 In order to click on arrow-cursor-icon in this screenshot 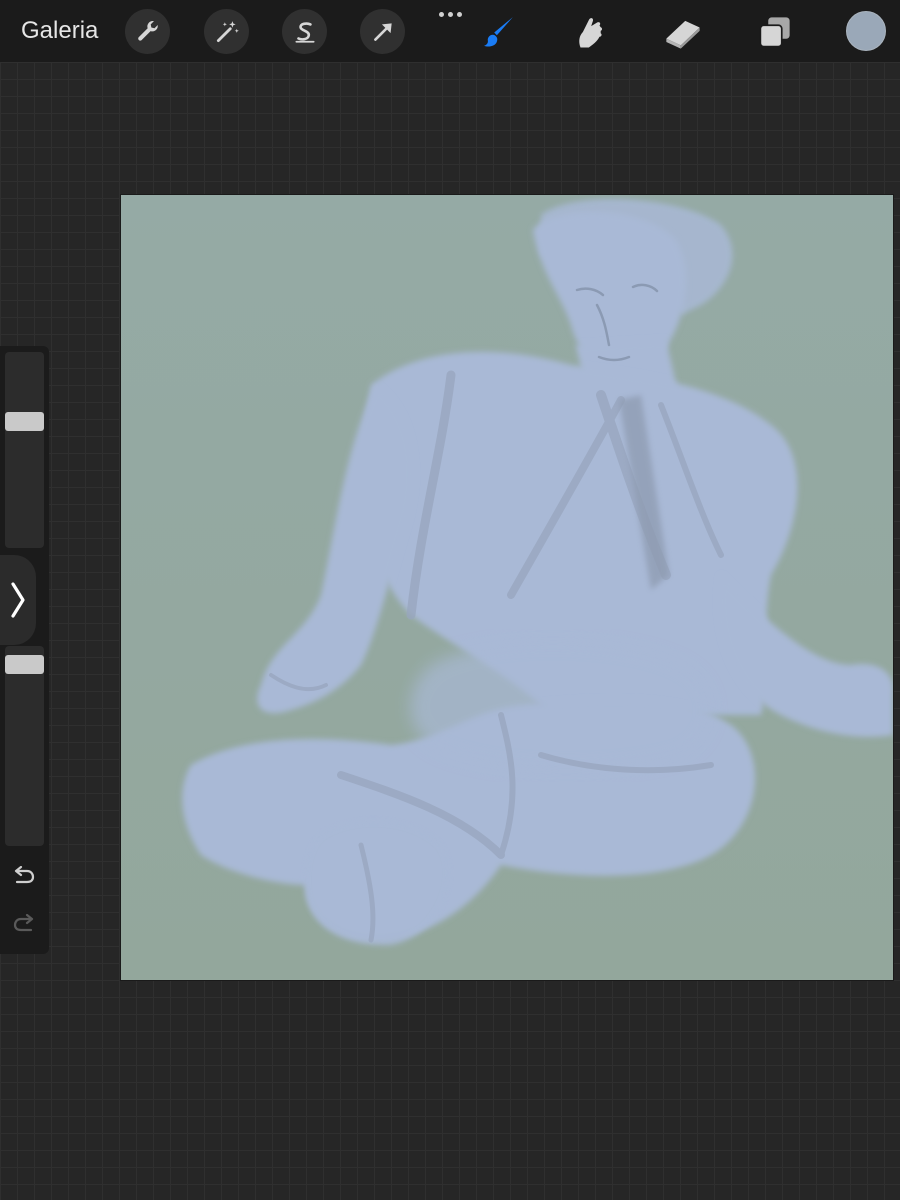, I will do `click(382, 31)`.